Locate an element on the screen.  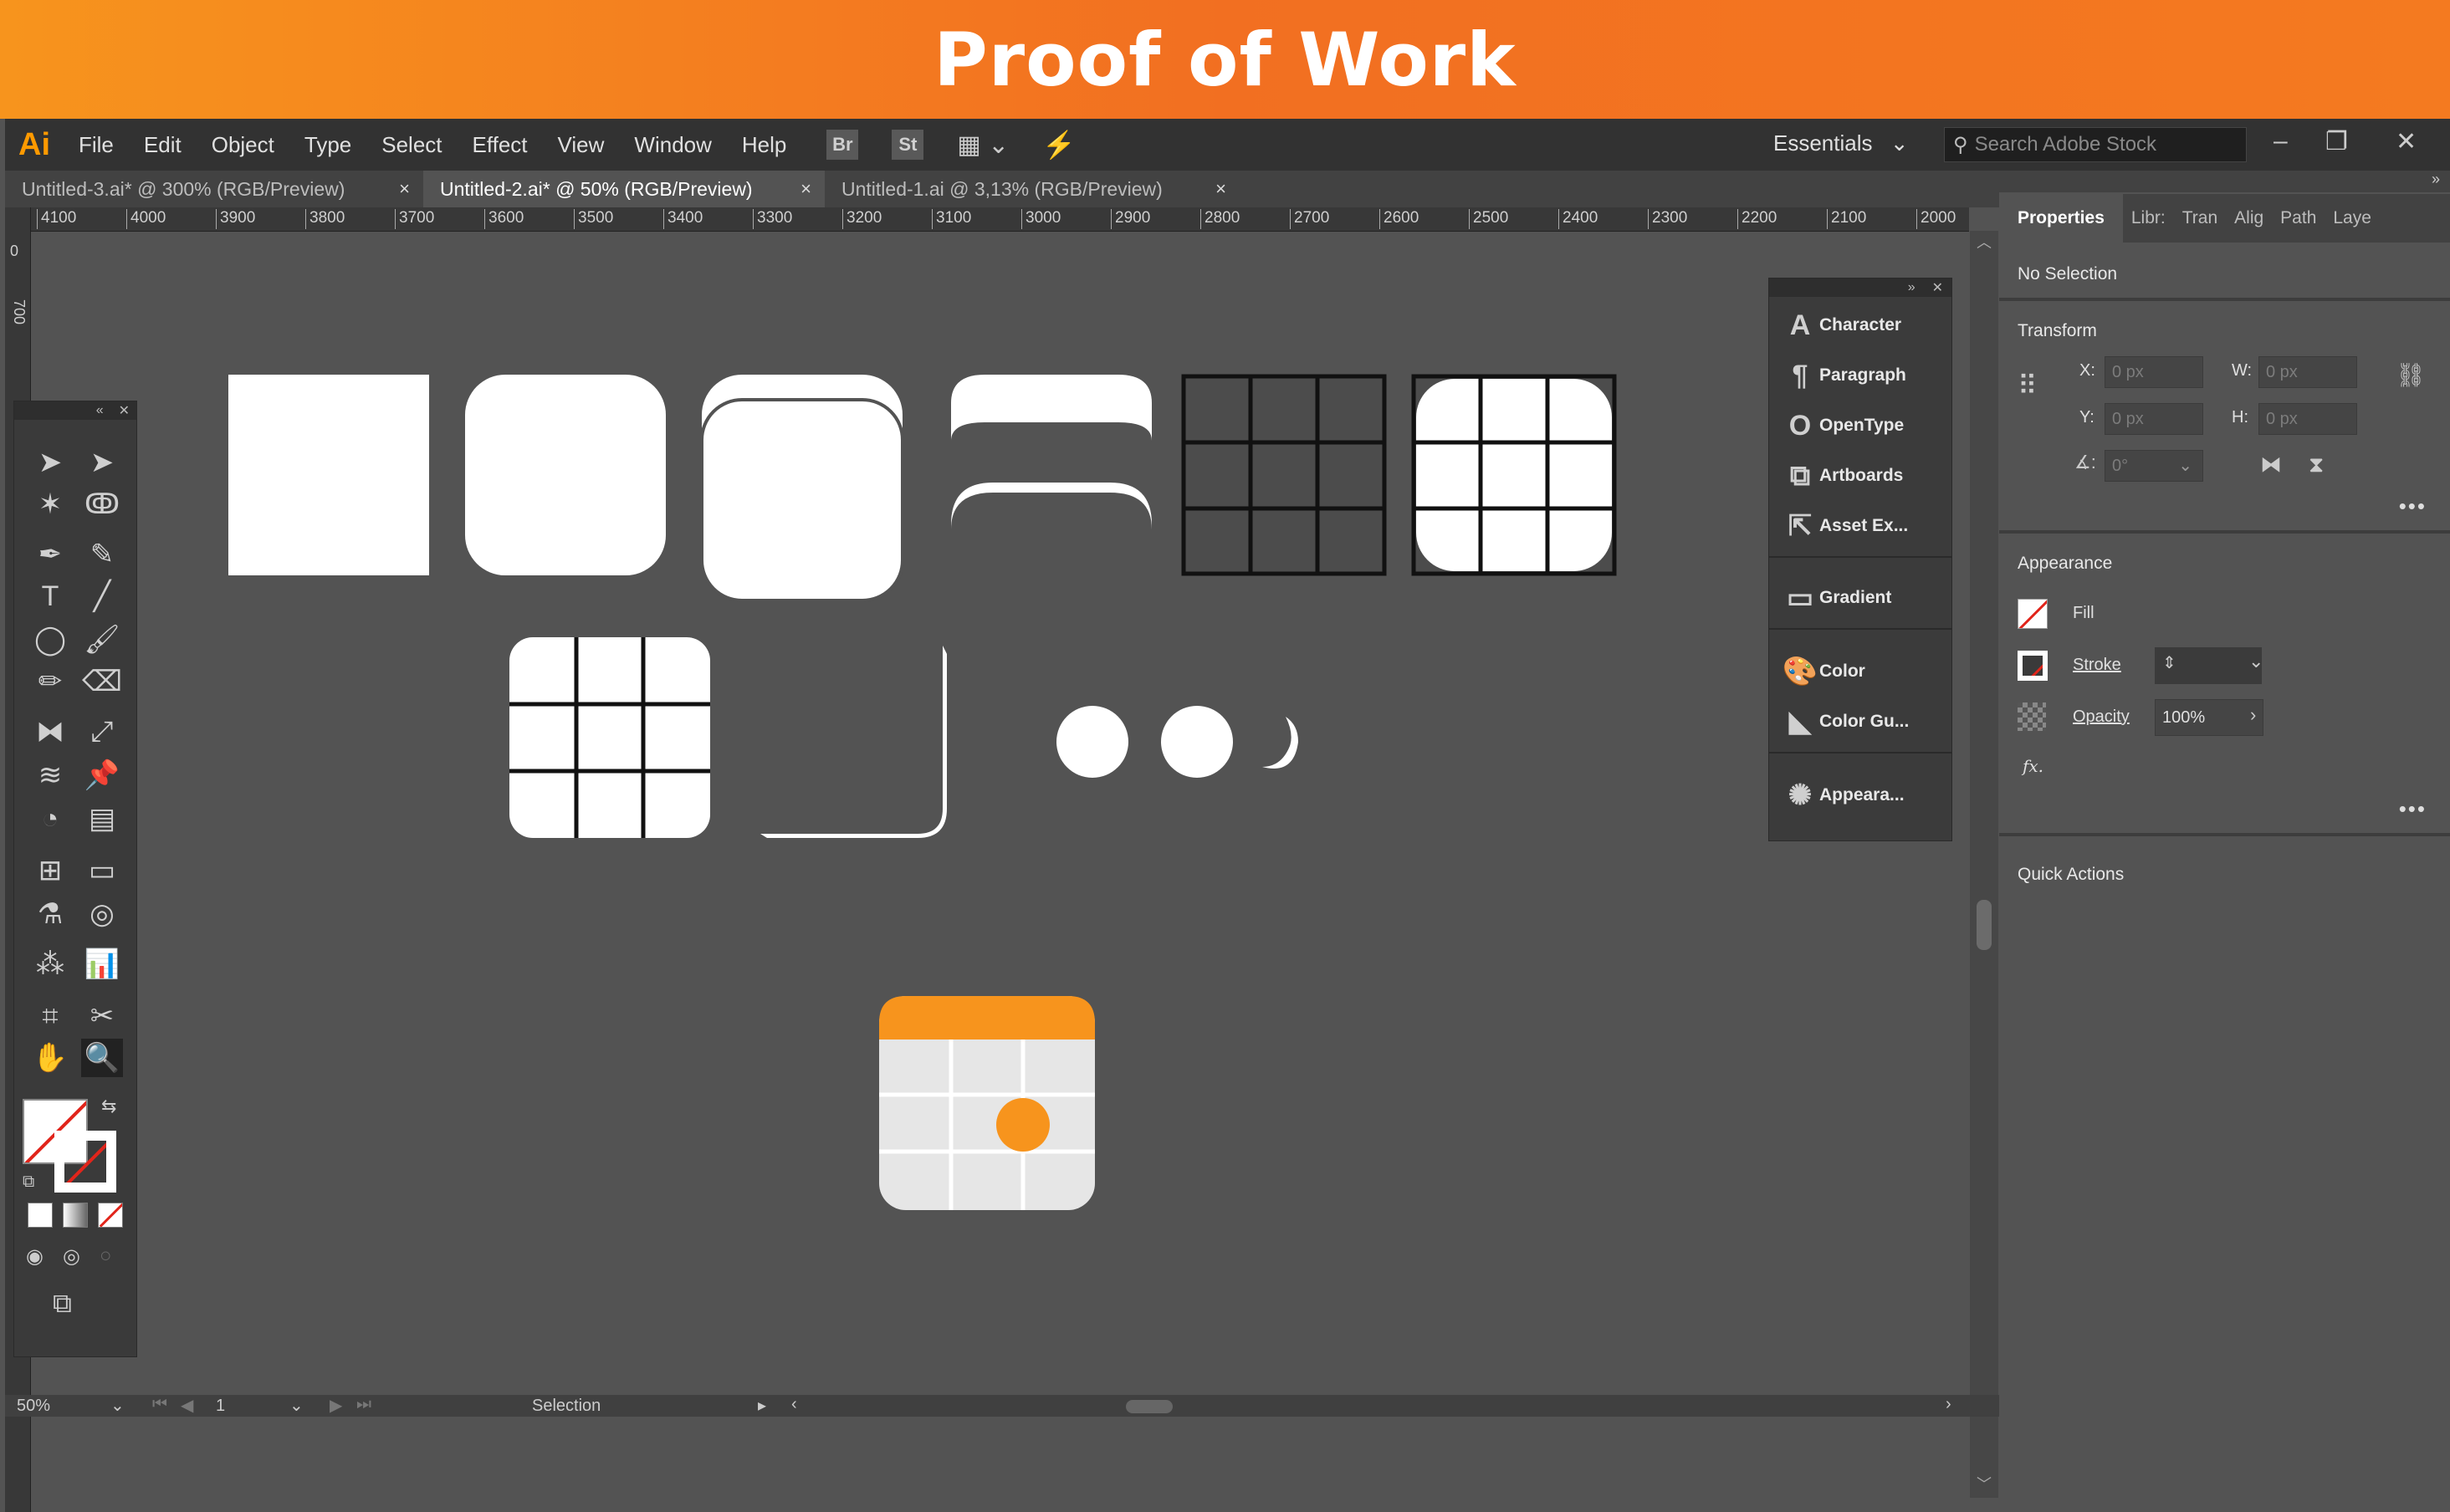
arrange-documents-icon: ▦ ⌄ is located at coordinates (983, 145).